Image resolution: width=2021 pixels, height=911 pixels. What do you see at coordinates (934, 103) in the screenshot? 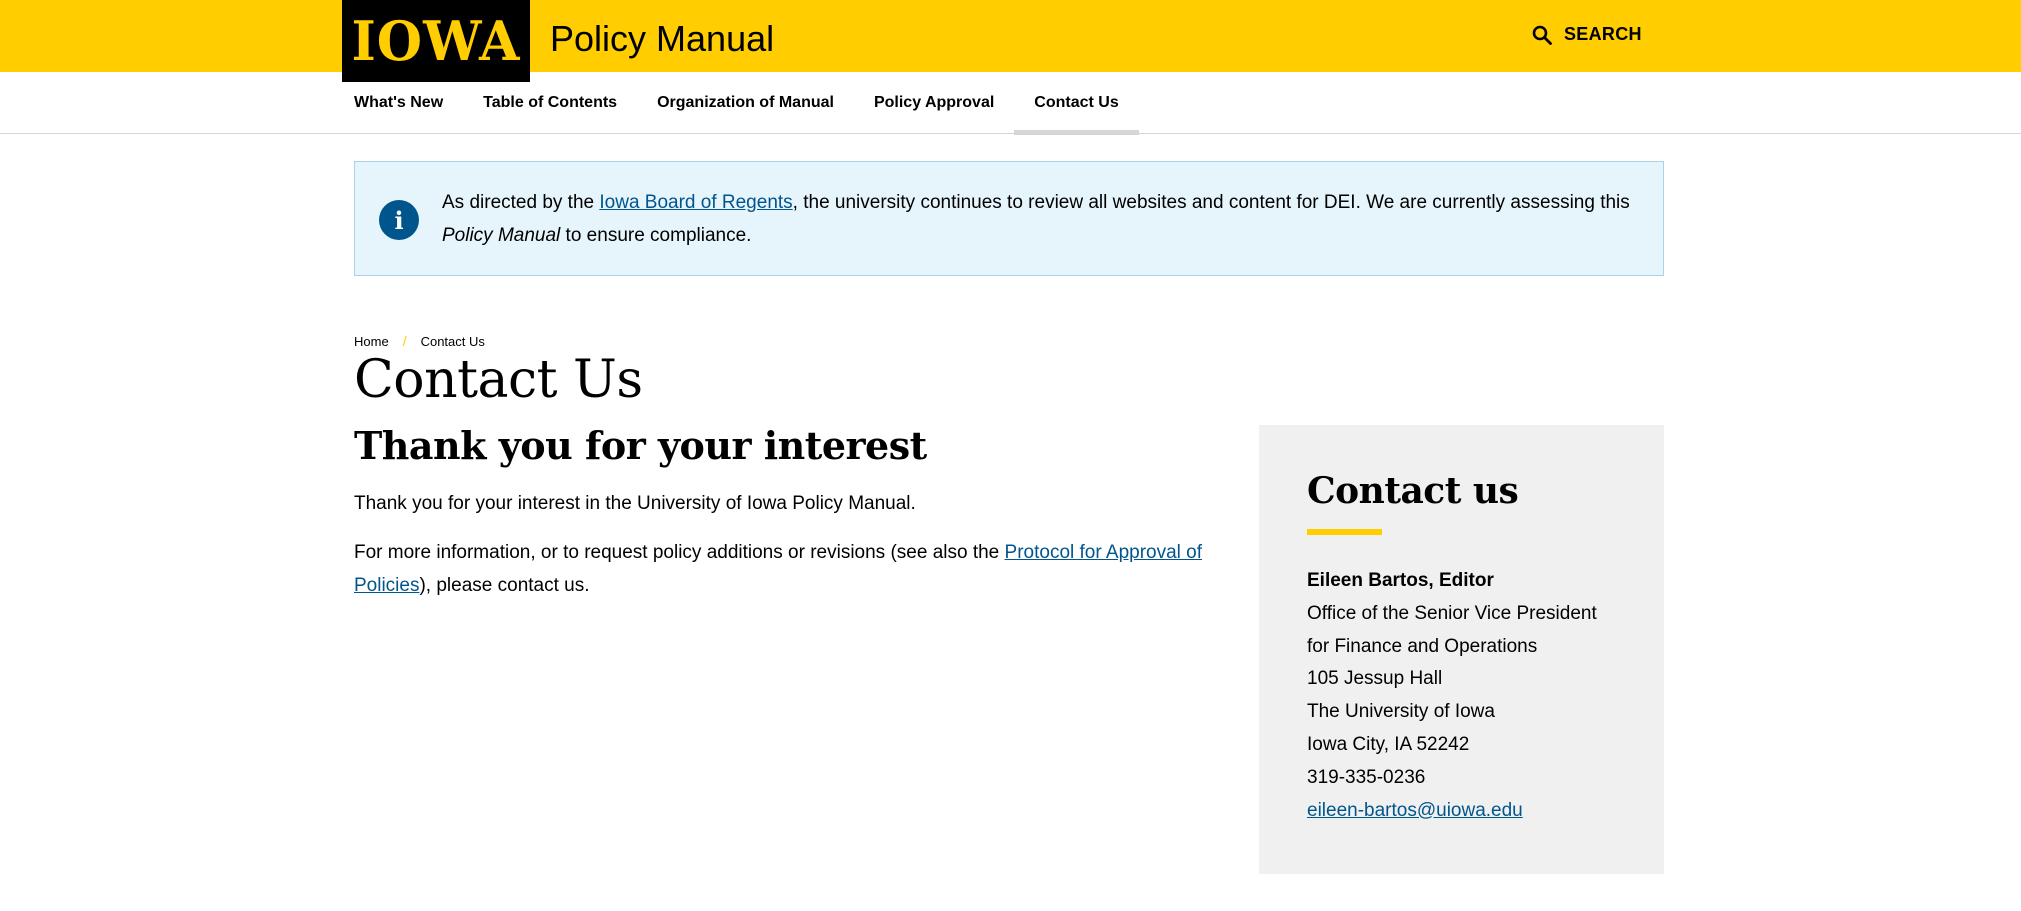
I see `nav-item-policy-approval: Policy Approval` at bounding box center [934, 103].